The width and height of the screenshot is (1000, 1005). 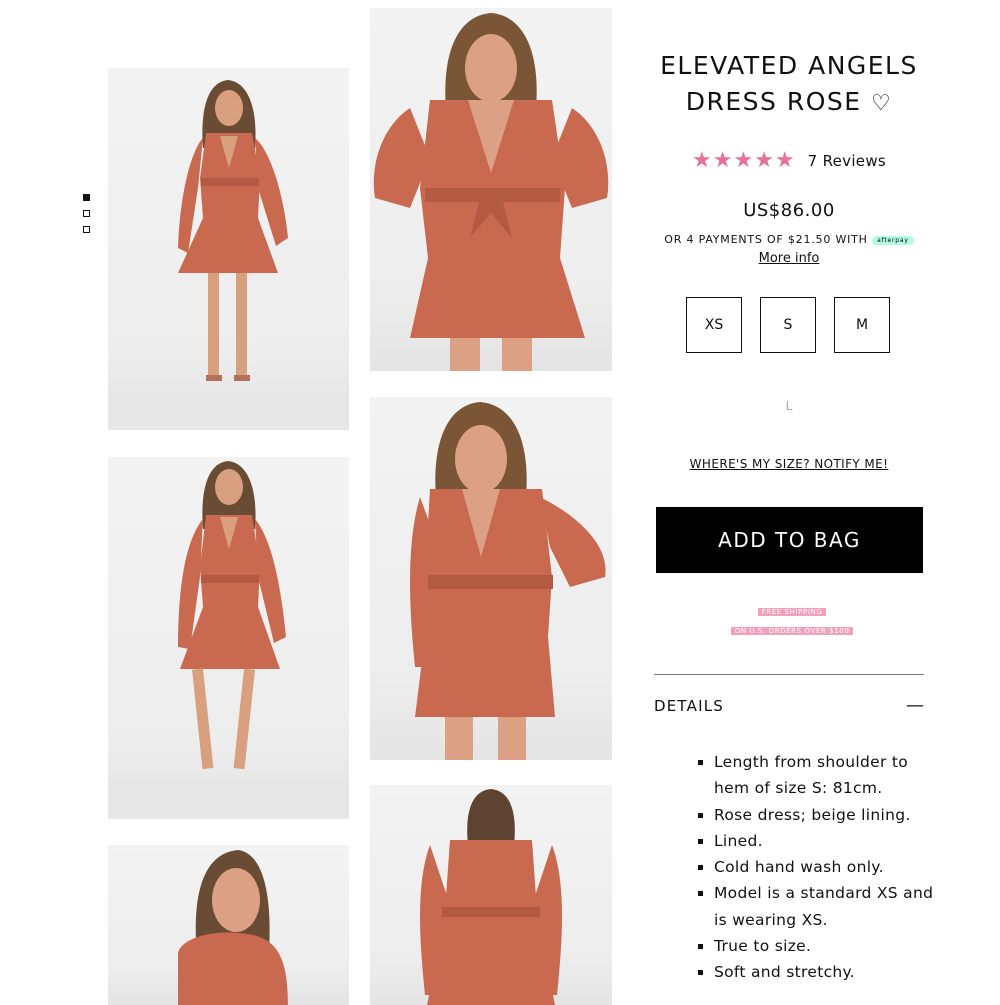 I want to click on afterpay-logo: afterpay, so click(x=893, y=240).